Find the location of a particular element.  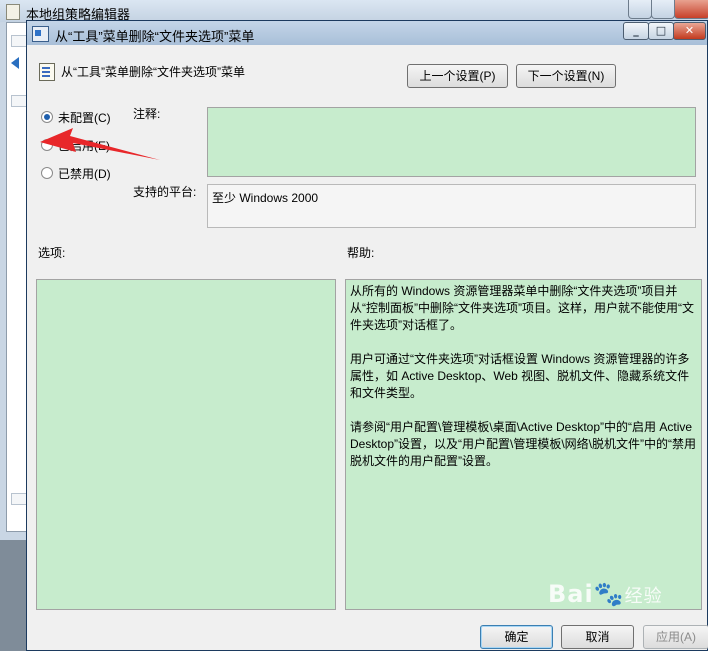

arrow-shape is located at coordinates (100, 144).